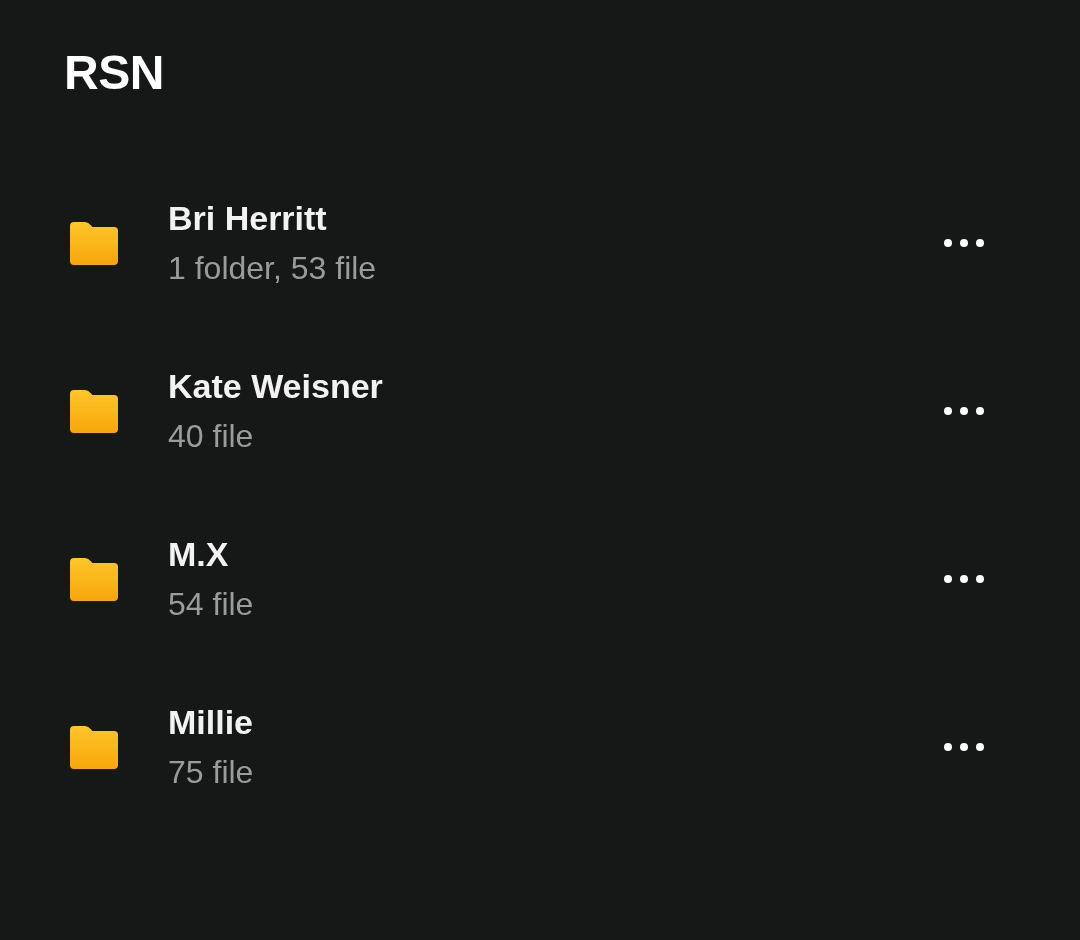 This screenshot has width=1080, height=940. Describe the element at coordinates (247, 218) in the screenshot. I see `folder-name: Bri Herritt` at that location.